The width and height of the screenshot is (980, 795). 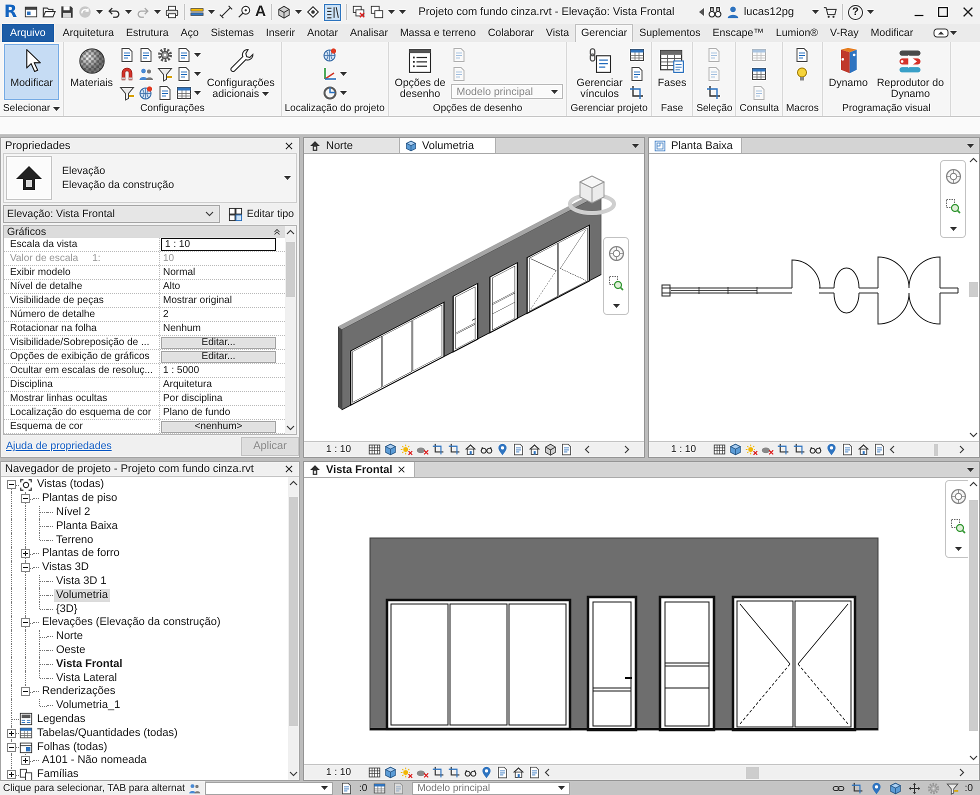 I want to click on ribbon-tab: Lumion®, so click(x=797, y=33).